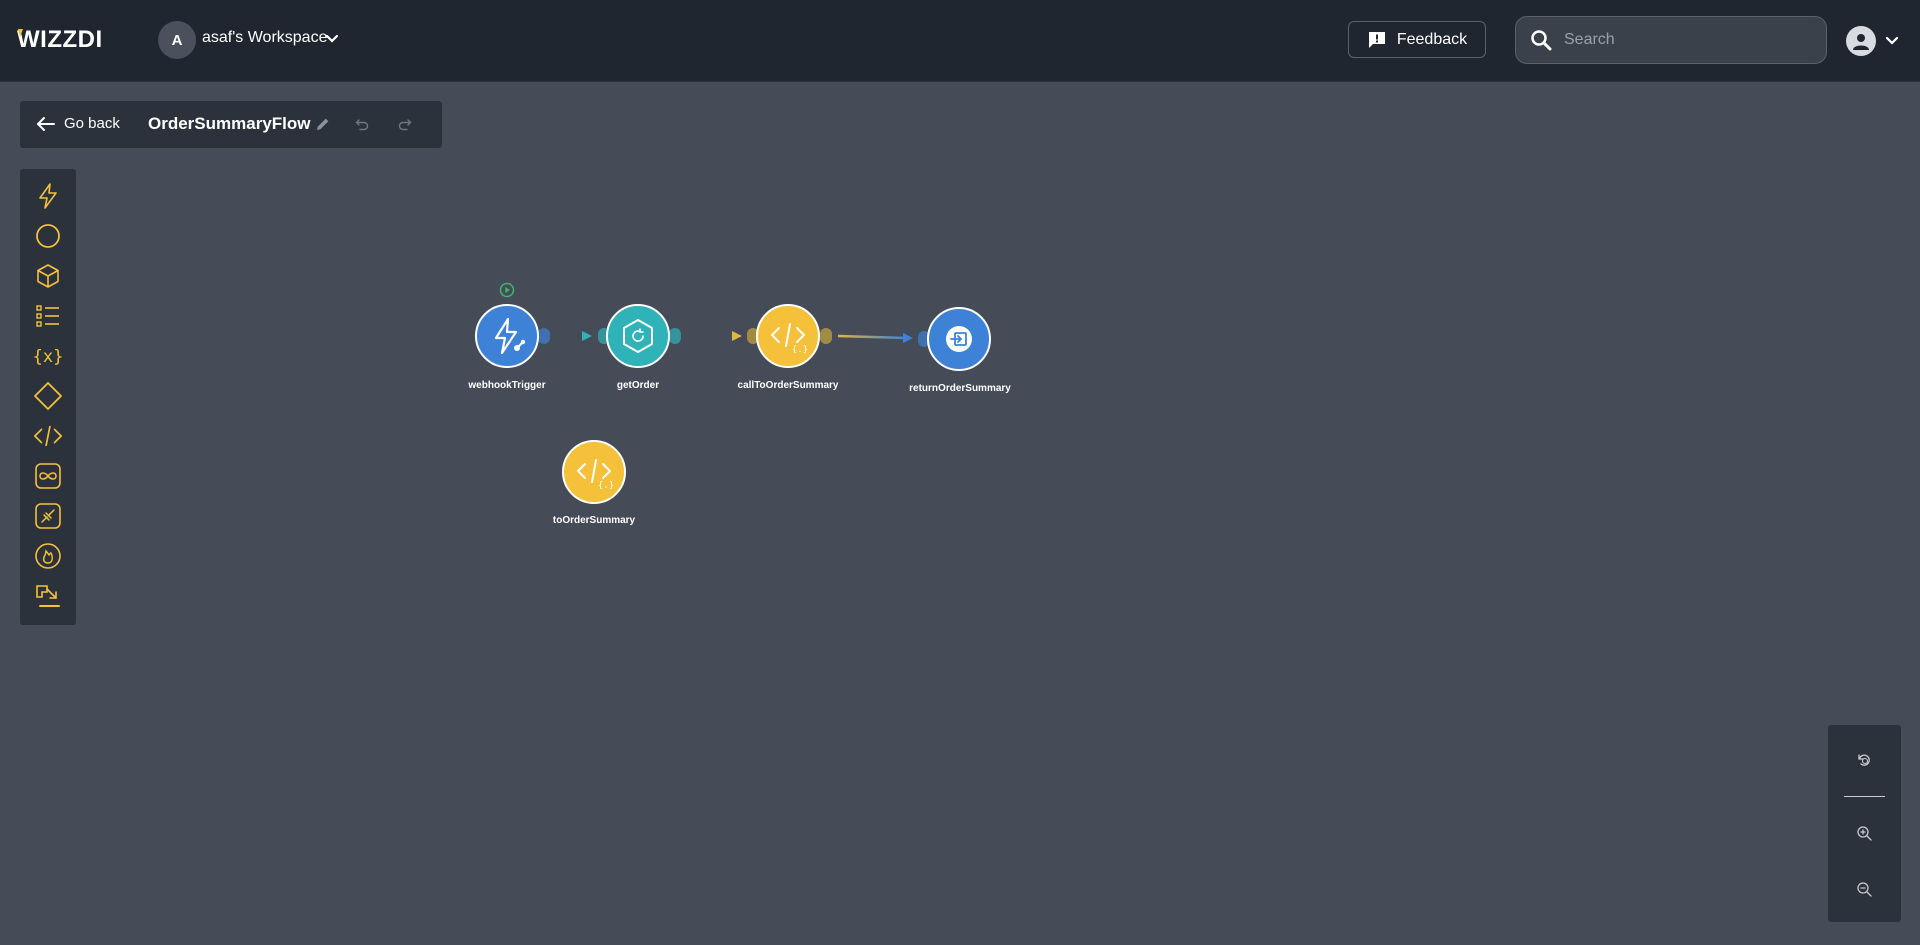 The image size is (1920, 945). I want to click on edit-pencil-icon, so click(323, 126).